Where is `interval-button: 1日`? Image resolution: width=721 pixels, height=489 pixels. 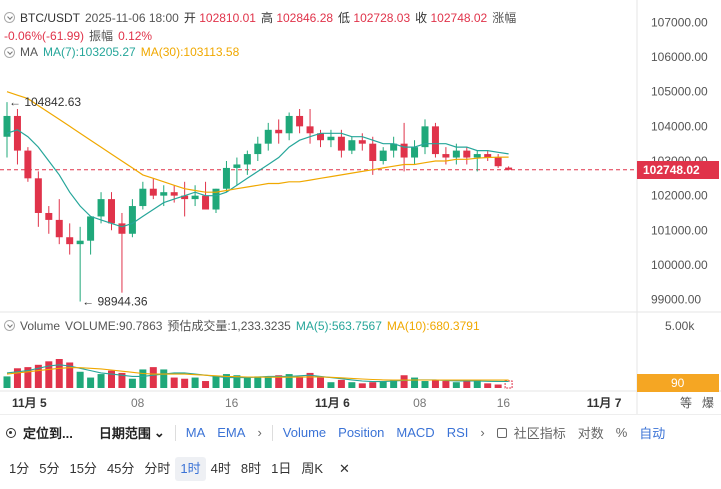 interval-button: 1日 is located at coordinates (281, 469).